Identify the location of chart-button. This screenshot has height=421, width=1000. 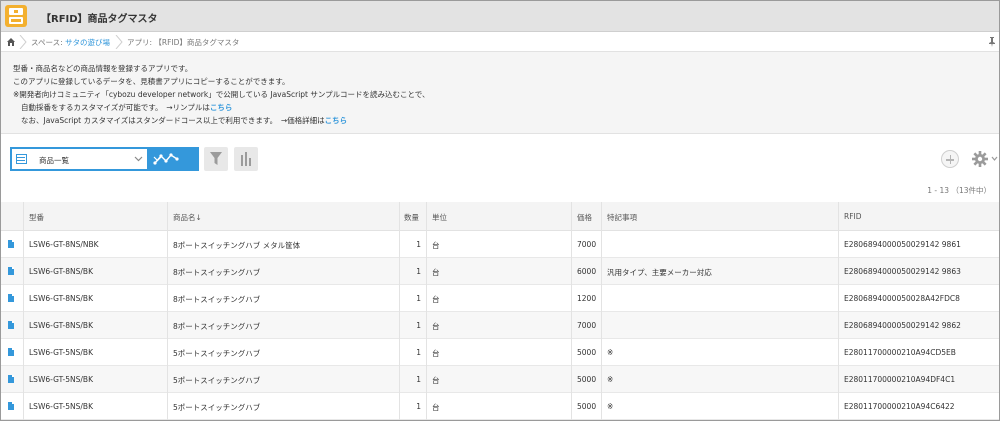
(246, 159).